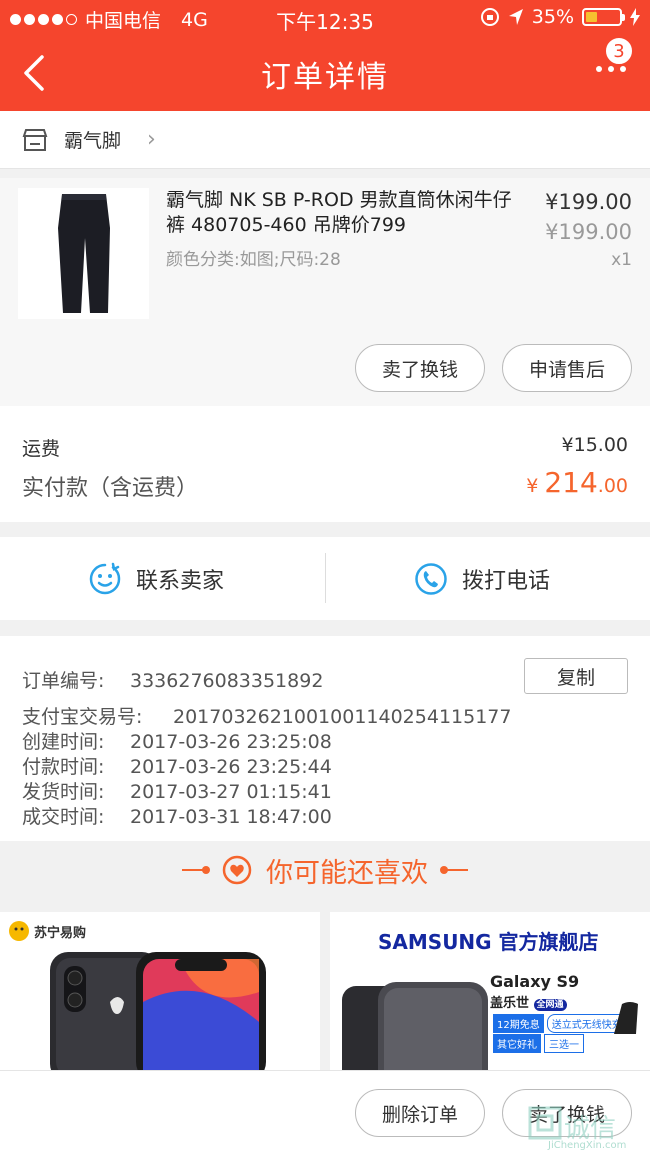  I want to click on phone-icon, so click(431, 578).